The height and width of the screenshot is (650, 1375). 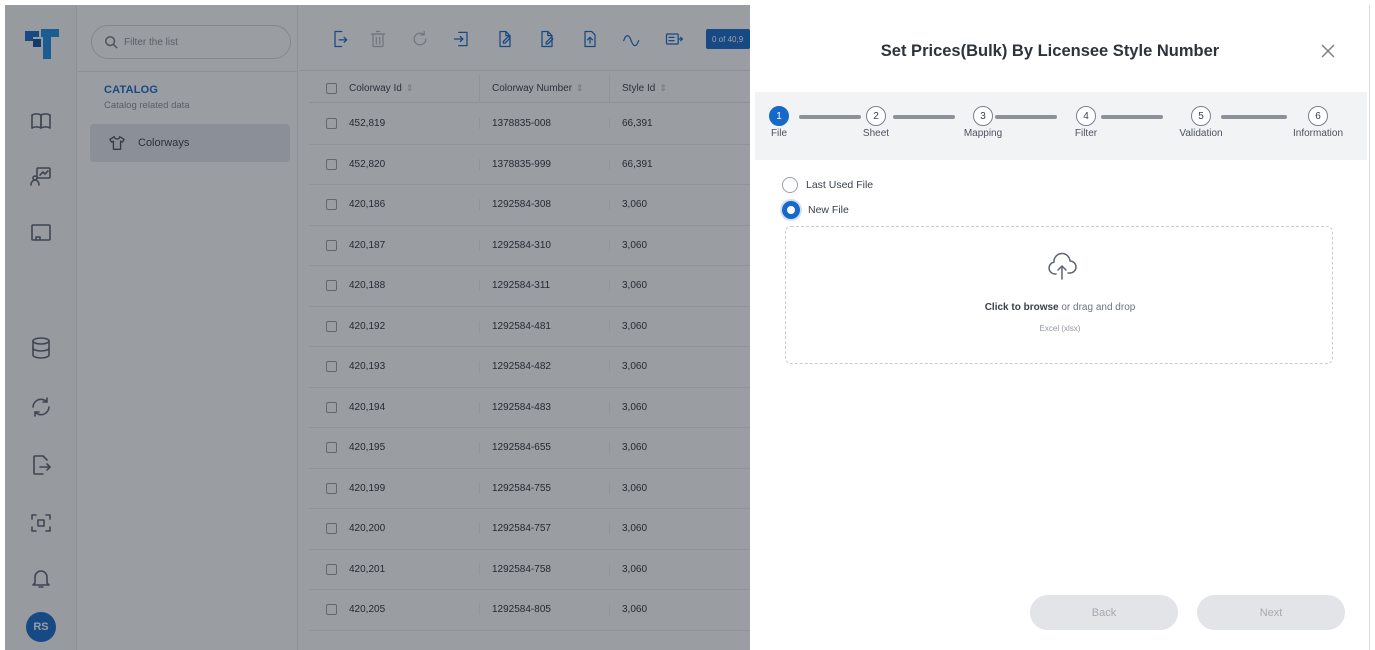 I want to click on table-row: 420,194 1292584-483 3,060, so click(x=529, y=408).